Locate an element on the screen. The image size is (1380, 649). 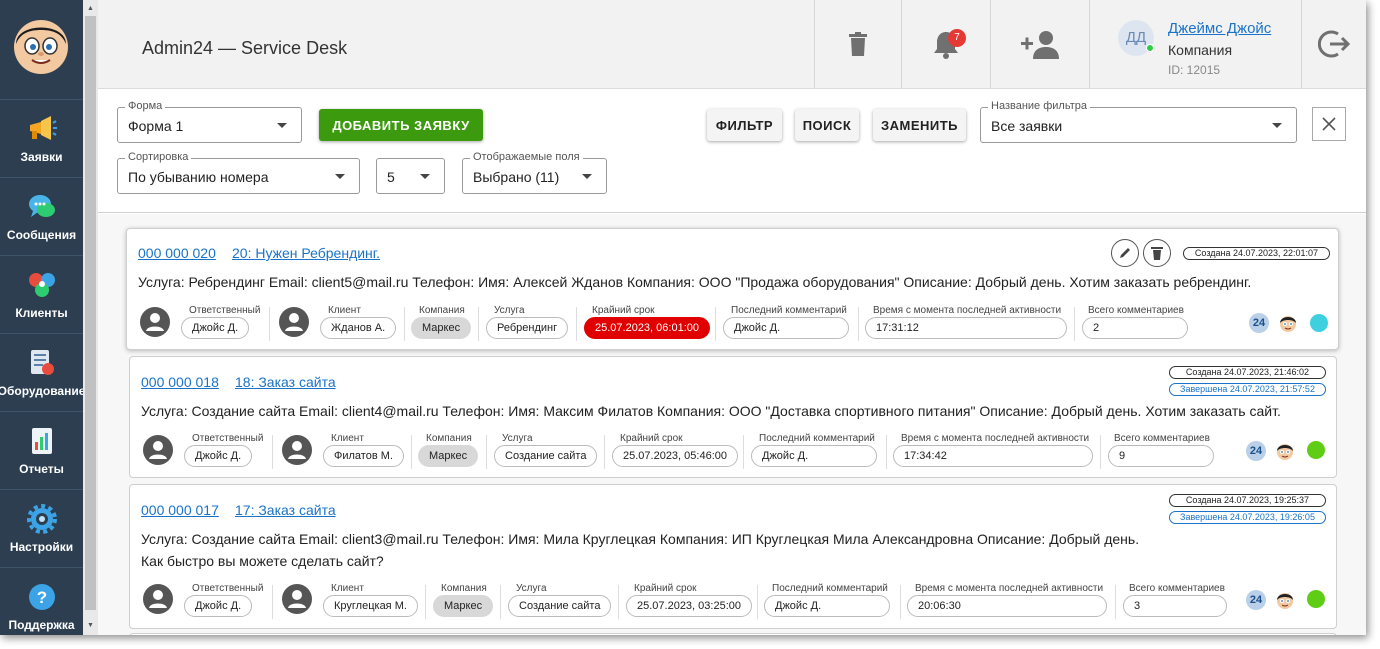
filter-button: ФИЛЬТР is located at coordinates (744, 125).